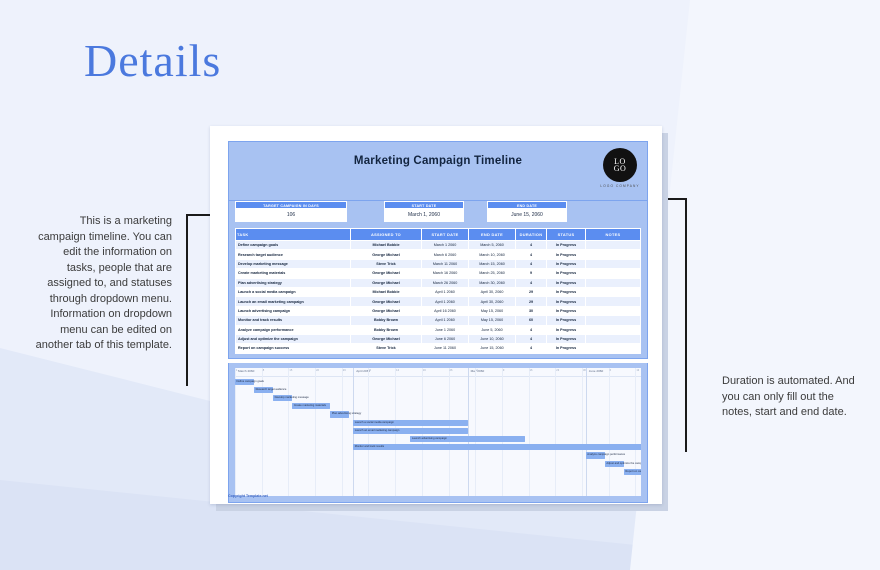  What do you see at coordinates (492, 348) in the screenshot?
I see `cell-end-date: June 15, 2060` at bounding box center [492, 348].